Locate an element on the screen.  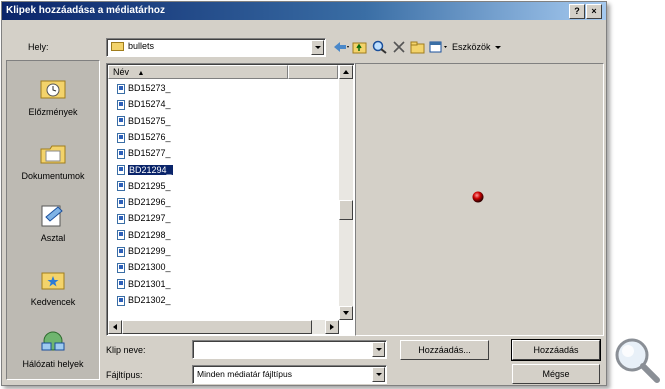
file-name: BD21294_ is located at coordinates (150, 169).